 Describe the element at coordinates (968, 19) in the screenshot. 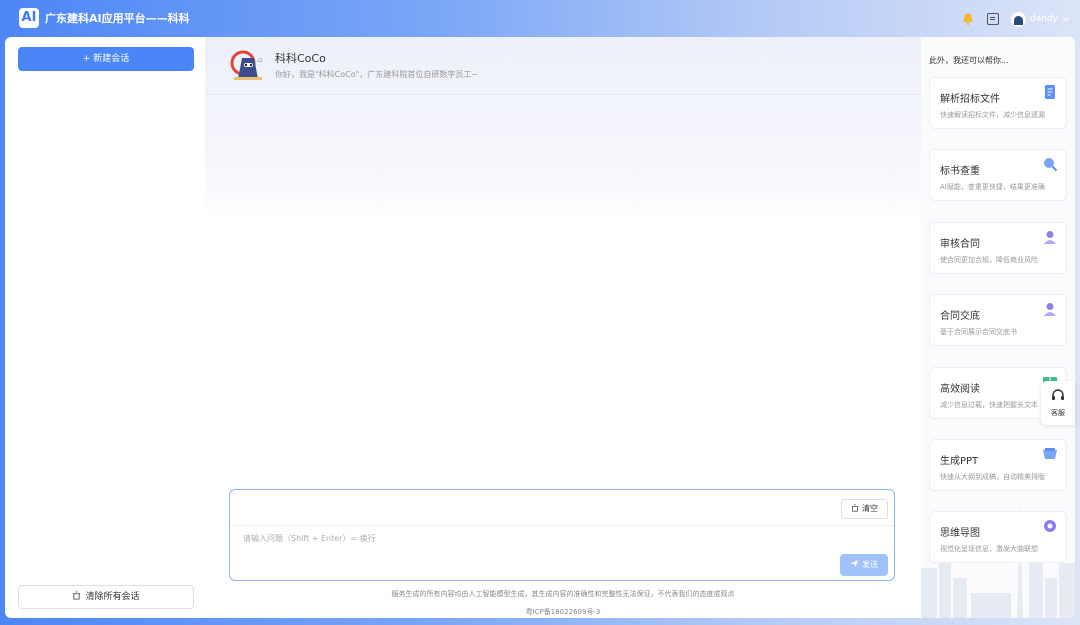

I see `bell-icon` at that location.